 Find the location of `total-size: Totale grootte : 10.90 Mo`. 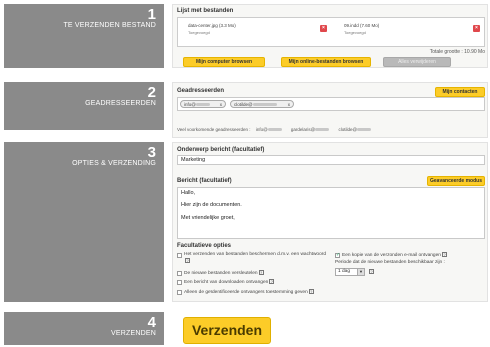

total-size: Totale grootte : 10.90 Mo is located at coordinates (457, 52).